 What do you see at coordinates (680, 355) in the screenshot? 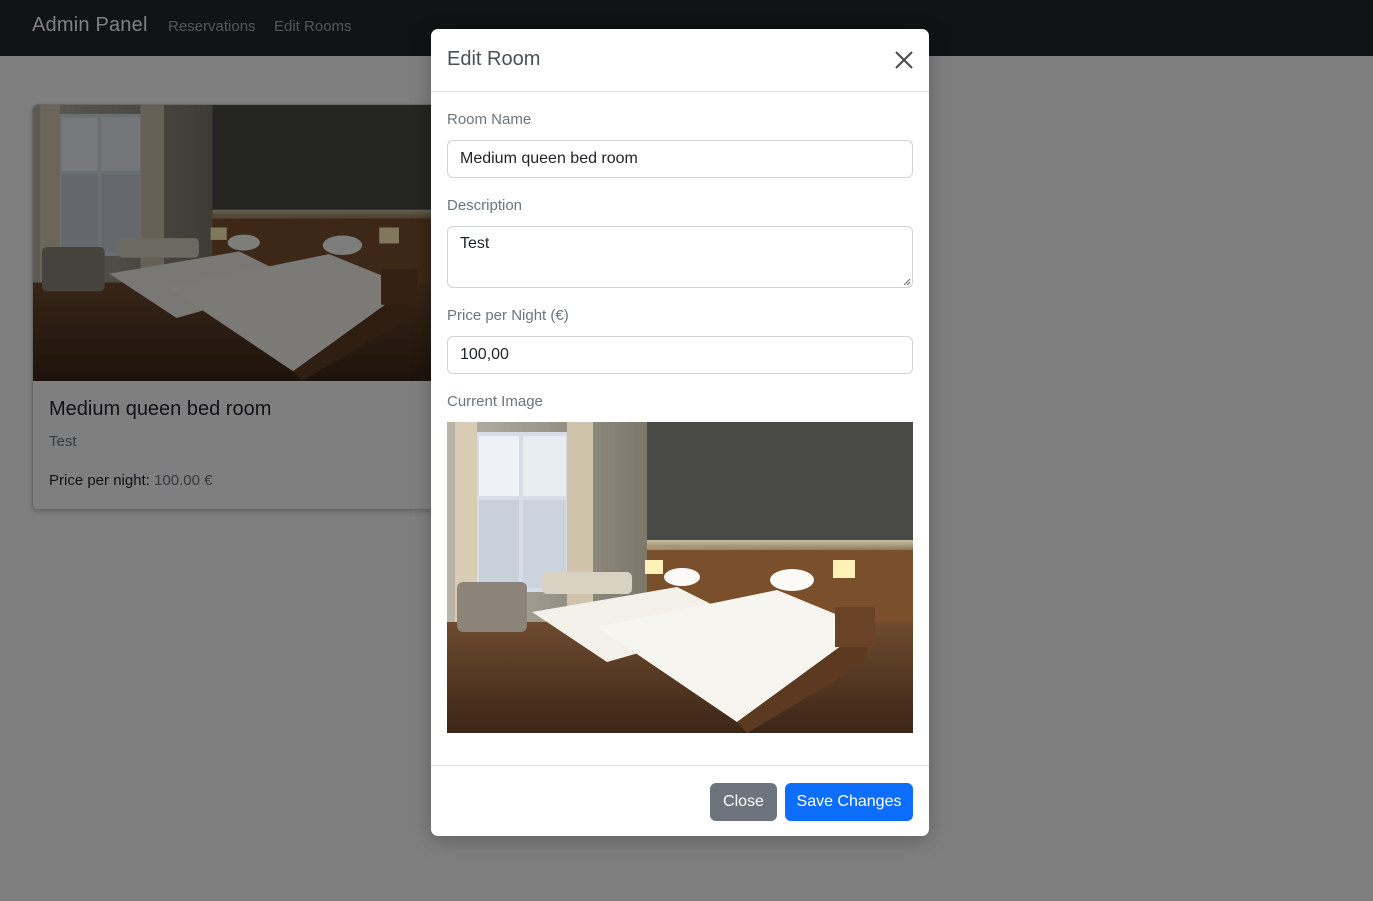
I see `price-input` at bounding box center [680, 355].